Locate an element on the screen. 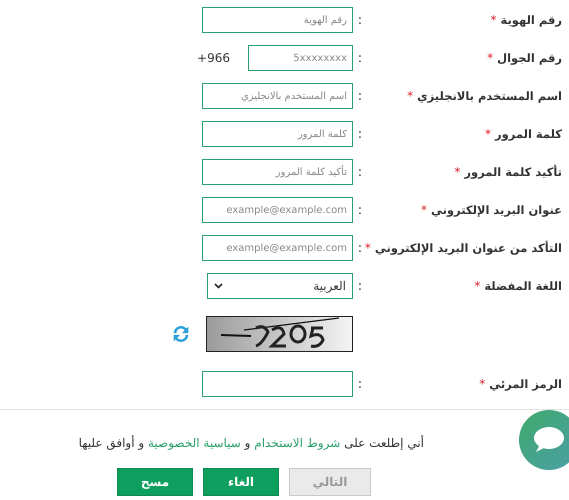 The width and height of the screenshot is (569, 500). field-label: الرمز المرئي is located at coordinates (525, 384).